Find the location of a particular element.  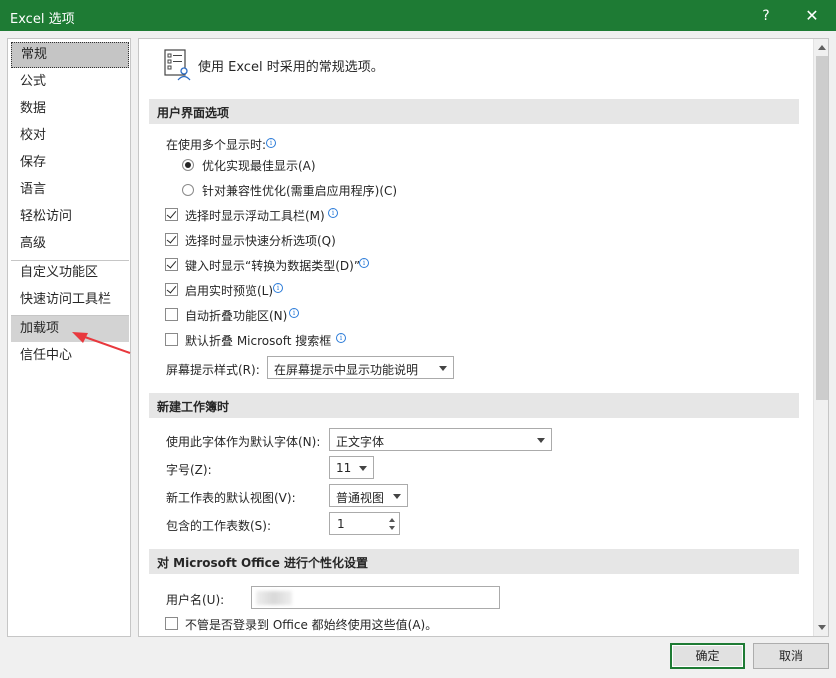

checkbox-auto-collapse-ribbon is located at coordinates (171, 314).